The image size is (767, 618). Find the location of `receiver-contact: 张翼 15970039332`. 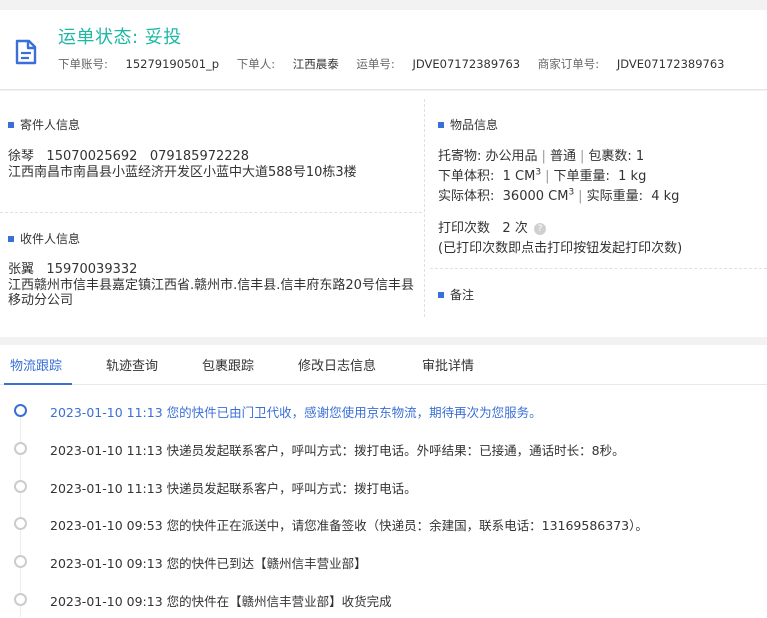

receiver-contact: 张翼 15970039332 is located at coordinates (72, 267).